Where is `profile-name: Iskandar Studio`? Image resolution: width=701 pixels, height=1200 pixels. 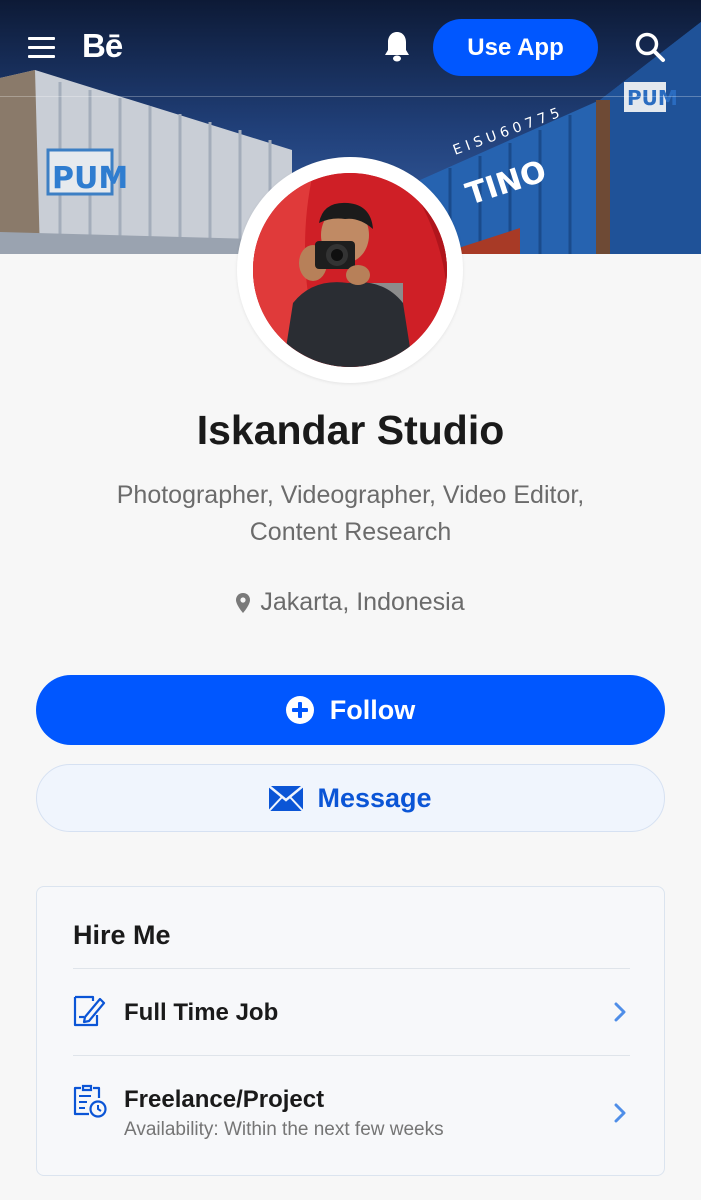
profile-name: Iskandar Studio is located at coordinates (350, 430).